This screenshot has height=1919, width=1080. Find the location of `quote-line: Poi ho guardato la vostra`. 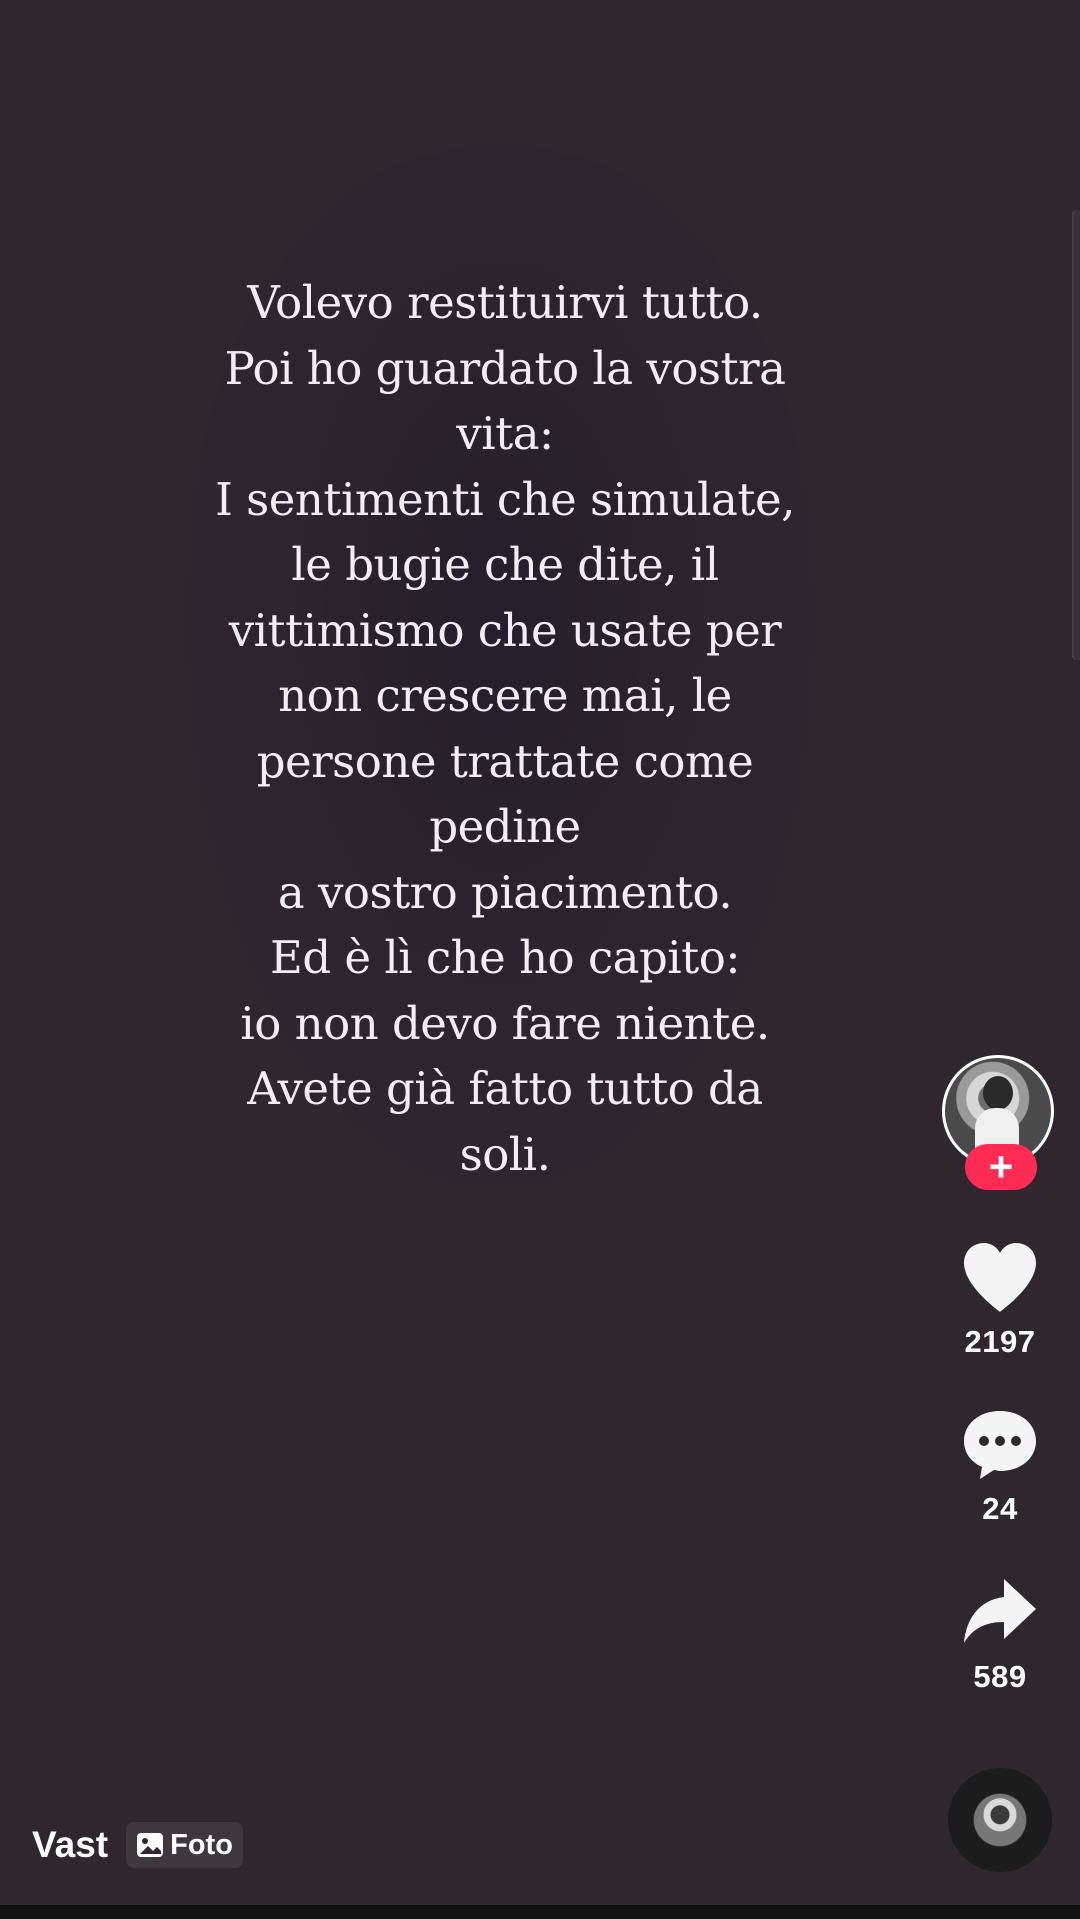

quote-line: Poi ho guardato la vostra is located at coordinates (505, 368).